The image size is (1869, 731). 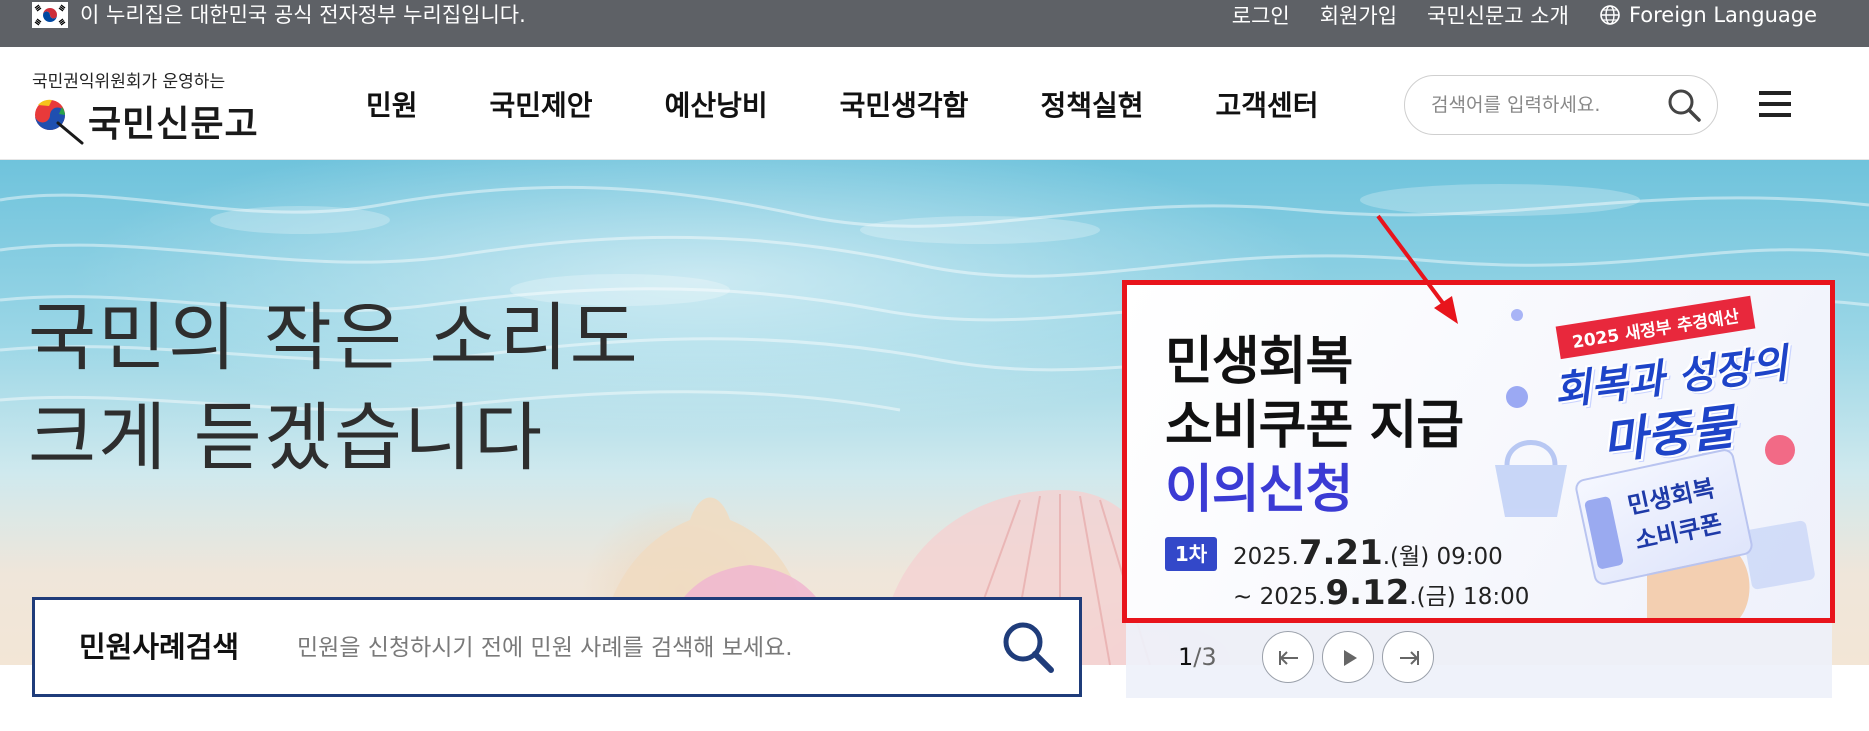 I want to click on start-date: 2025.7.21.(월) 09:00, so click(x=1368, y=553).